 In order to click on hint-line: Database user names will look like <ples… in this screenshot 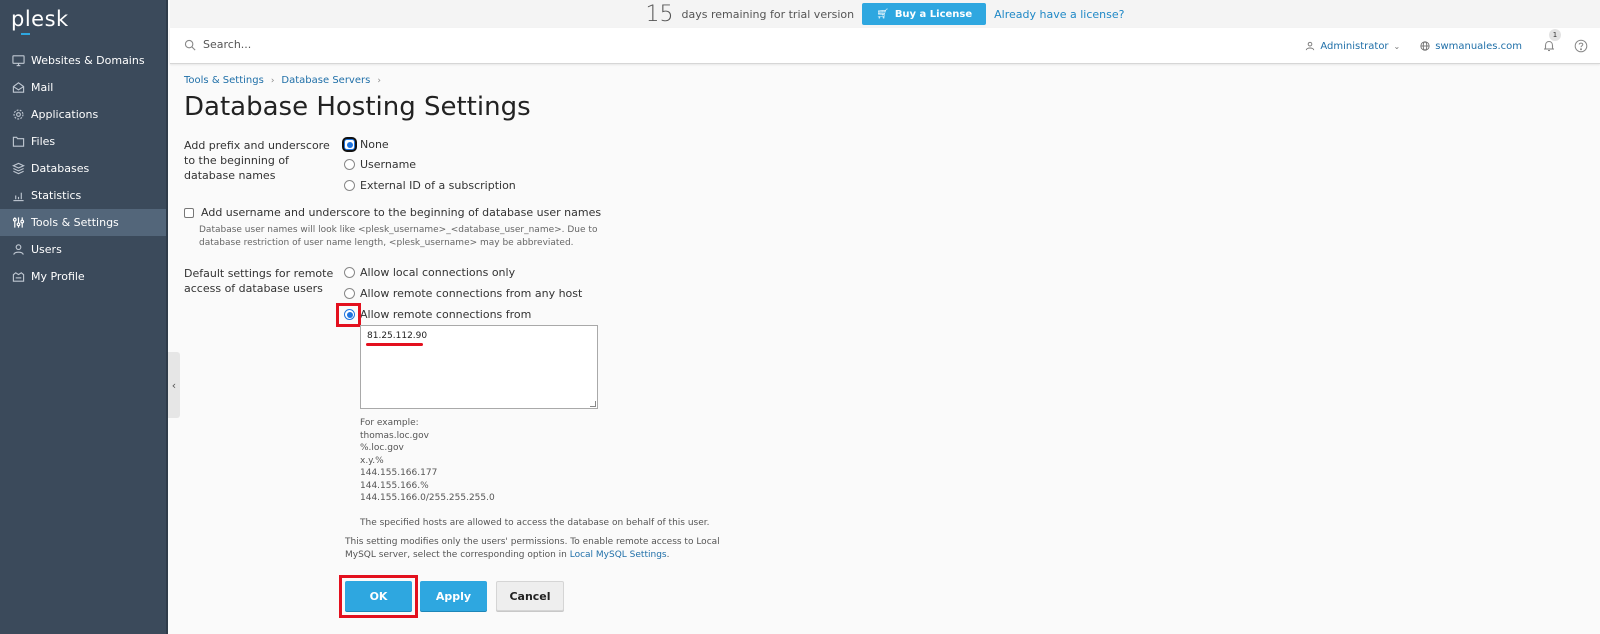, I will do `click(398, 230)`.